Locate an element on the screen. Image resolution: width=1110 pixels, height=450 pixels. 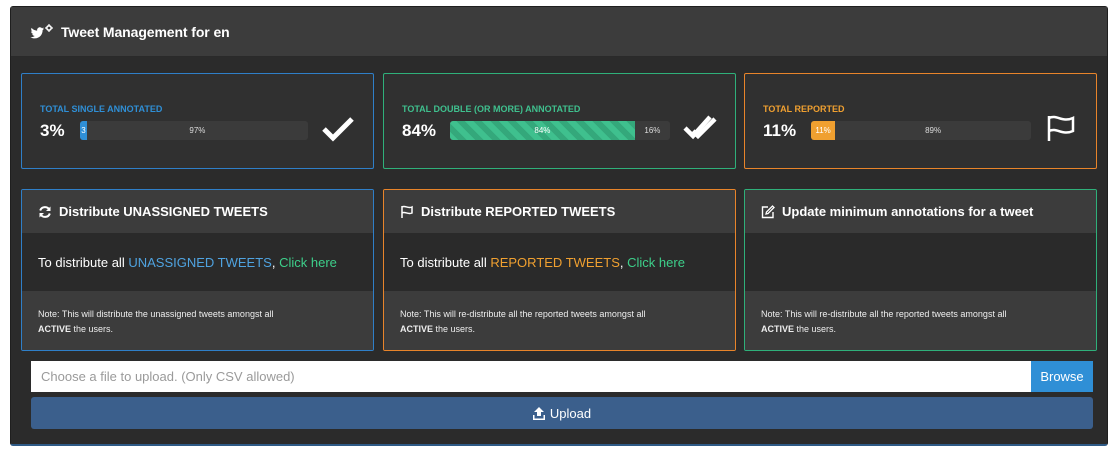
upload-icon is located at coordinates (538, 413).